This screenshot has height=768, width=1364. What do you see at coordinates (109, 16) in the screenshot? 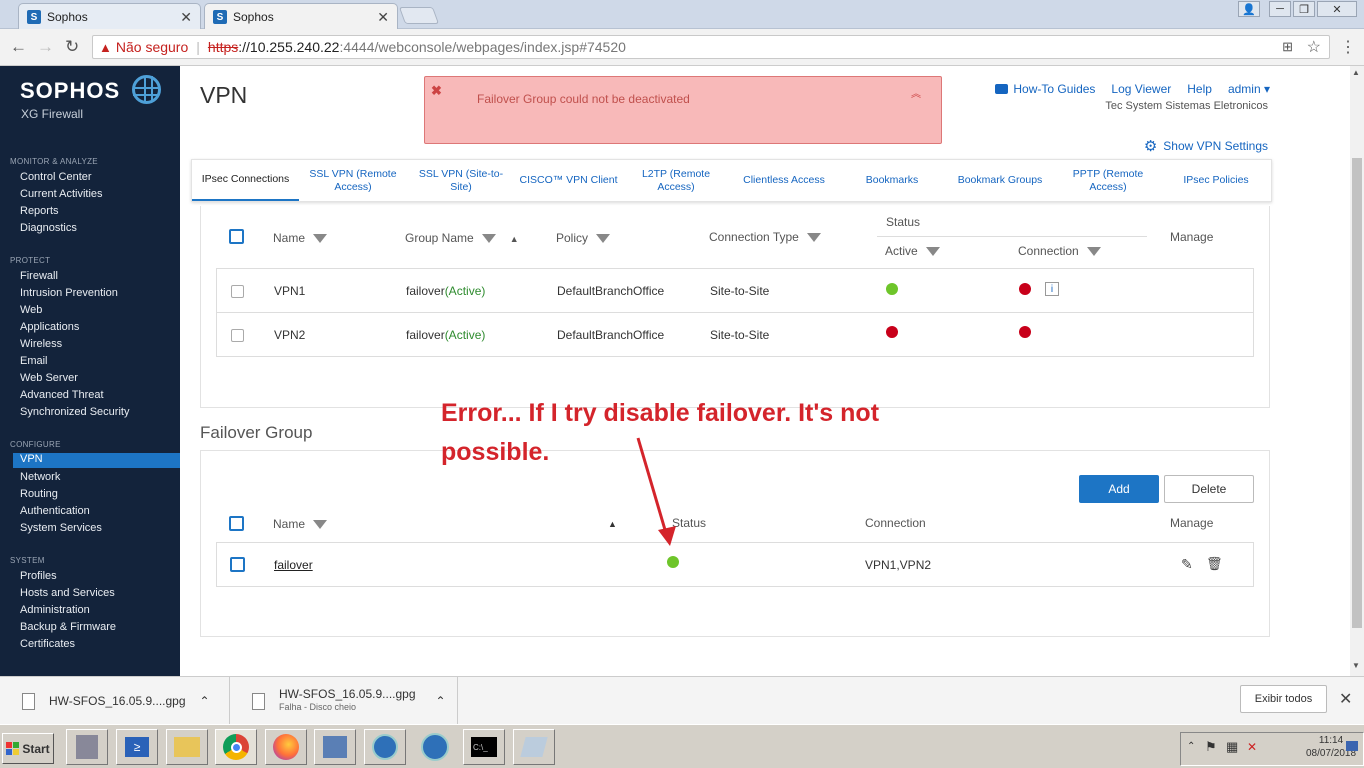
I see `browser-tab: S Sophos ✕` at bounding box center [109, 16].